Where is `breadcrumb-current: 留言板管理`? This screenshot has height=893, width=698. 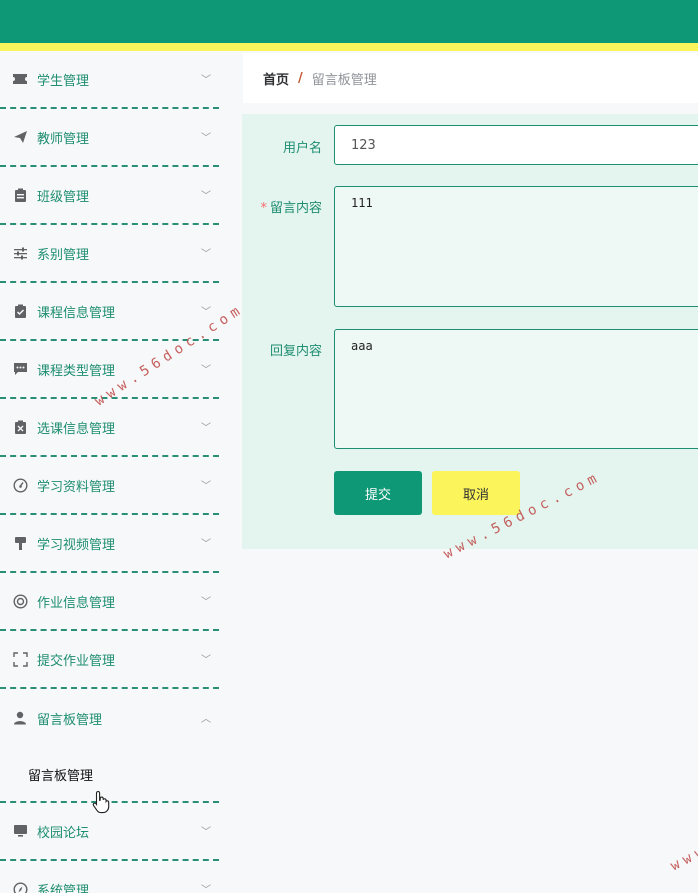 breadcrumb-current: 留言板管理 is located at coordinates (344, 80).